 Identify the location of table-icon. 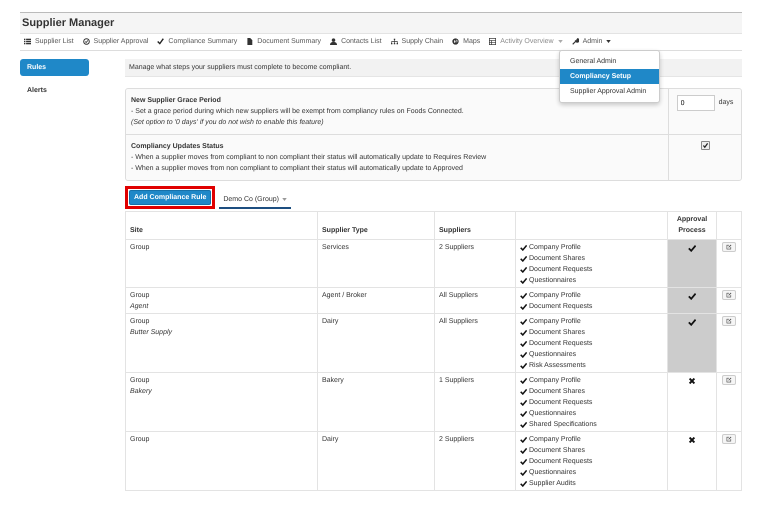
(492, 41).